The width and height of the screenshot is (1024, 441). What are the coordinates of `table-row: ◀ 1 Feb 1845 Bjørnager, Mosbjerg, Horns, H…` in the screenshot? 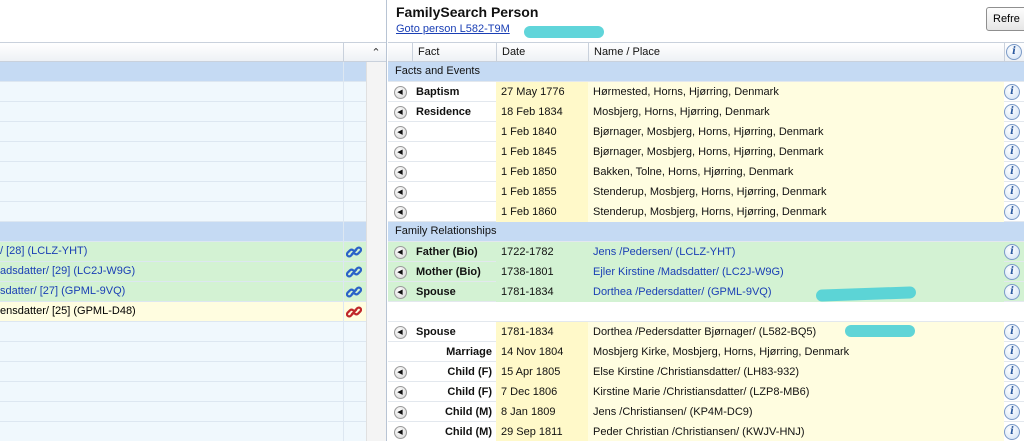 It's located at (706, 152).